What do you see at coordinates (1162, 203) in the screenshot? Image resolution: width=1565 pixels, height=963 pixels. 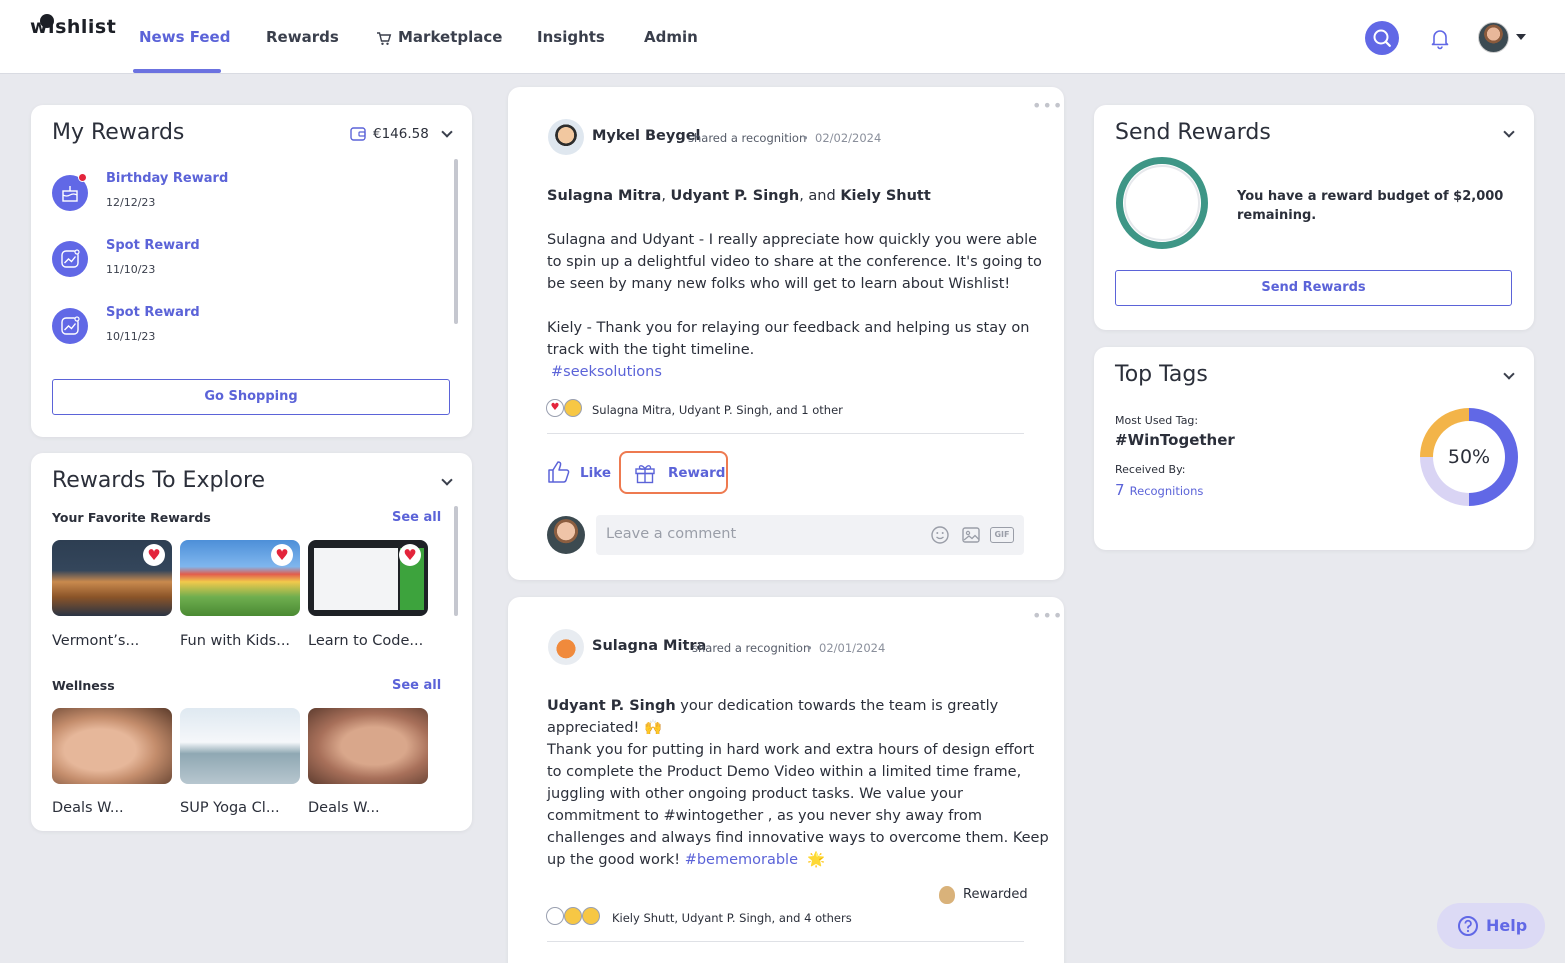 I see `budget-ring-inner` at bounding box center [1162, 203].